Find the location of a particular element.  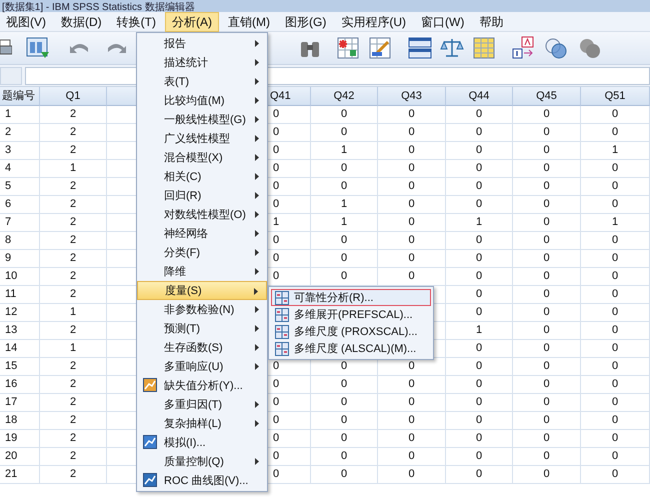

menu-bar-item: 分析(A) is located at coordinates (192, 22).